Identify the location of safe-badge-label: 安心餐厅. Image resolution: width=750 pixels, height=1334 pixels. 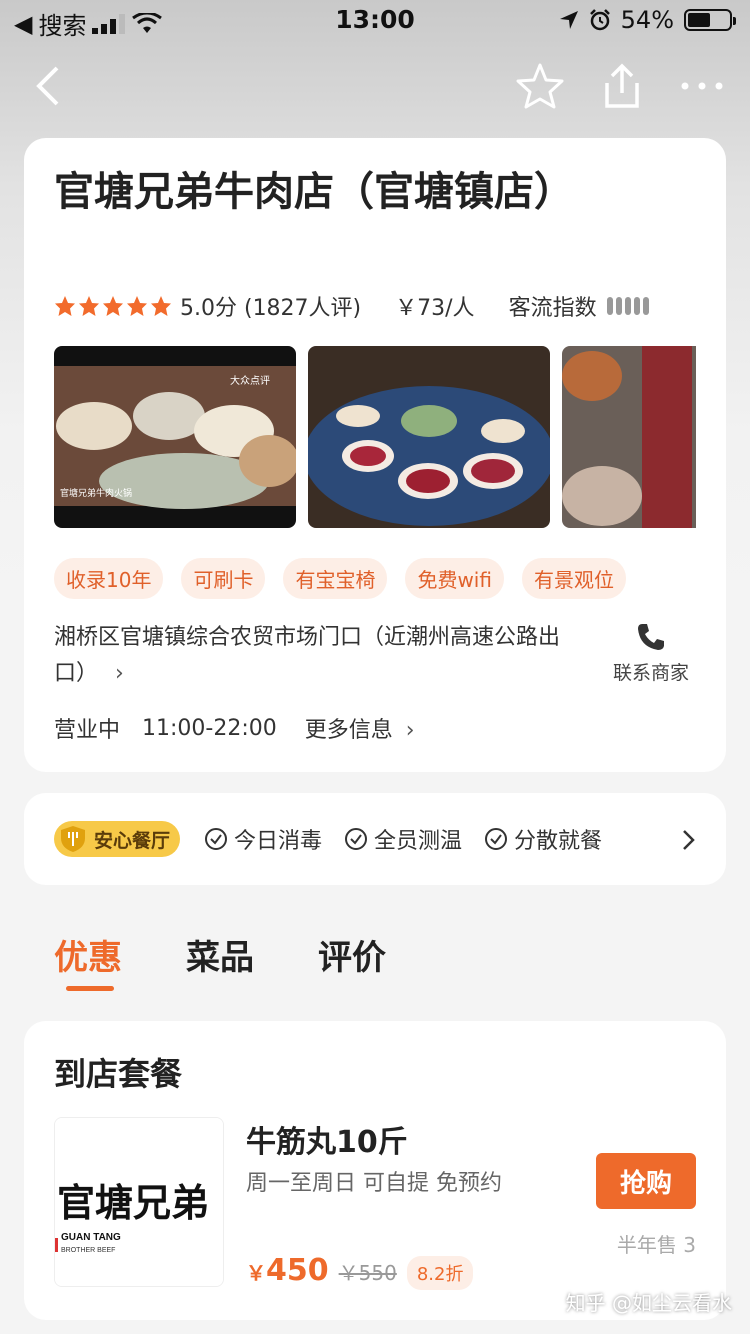
(132, 840).